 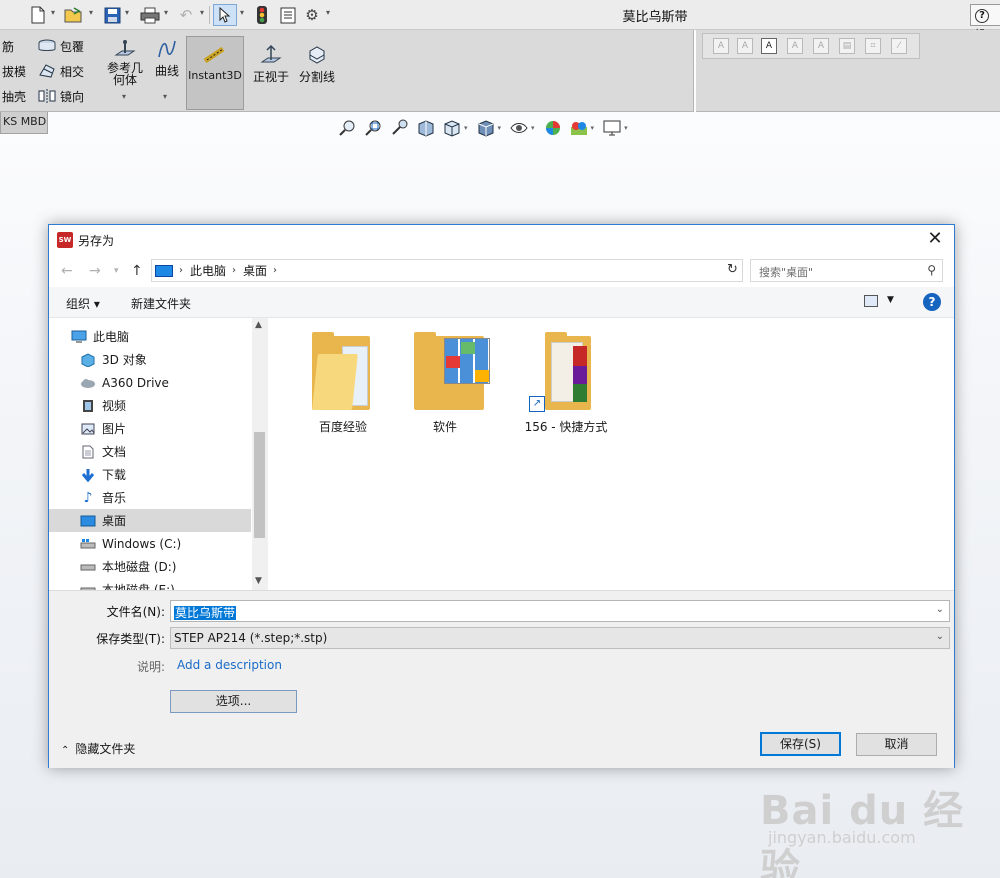 I want to click on new-dropdown-icon: ▾, so click(x=53, y=12).